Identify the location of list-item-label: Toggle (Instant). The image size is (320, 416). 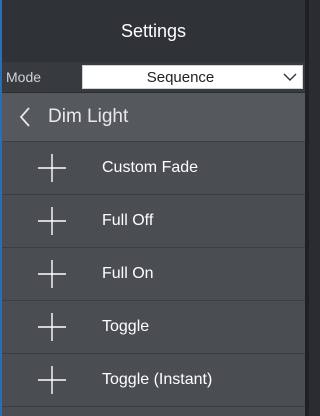
(157, 379).